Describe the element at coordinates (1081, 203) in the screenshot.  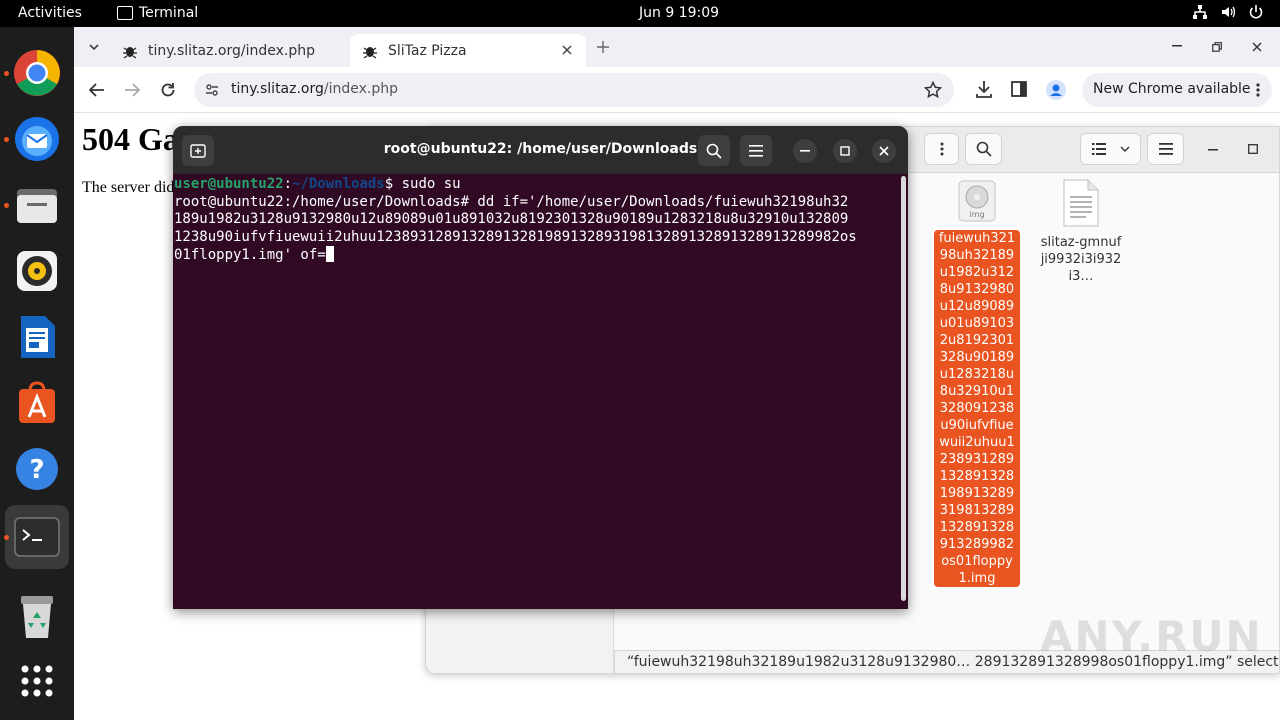
I see `text-file-icon` at that location.